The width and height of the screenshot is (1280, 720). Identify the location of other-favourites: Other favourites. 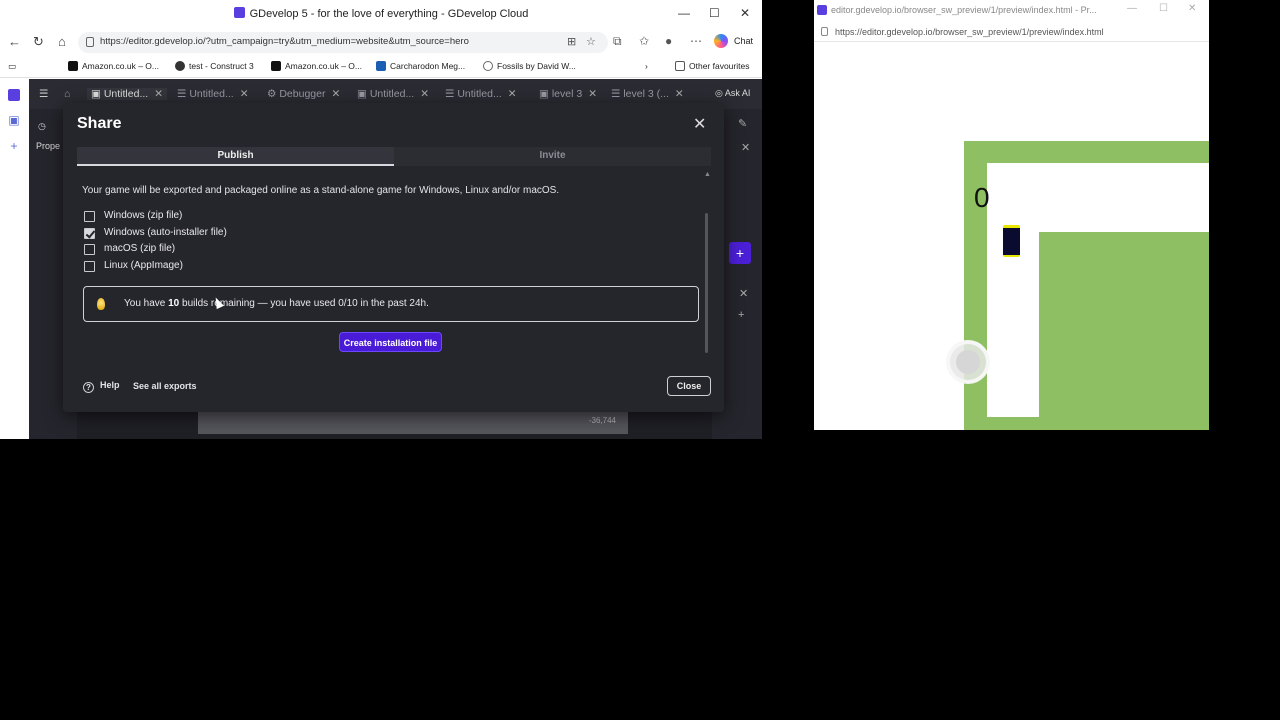
(712, 66).